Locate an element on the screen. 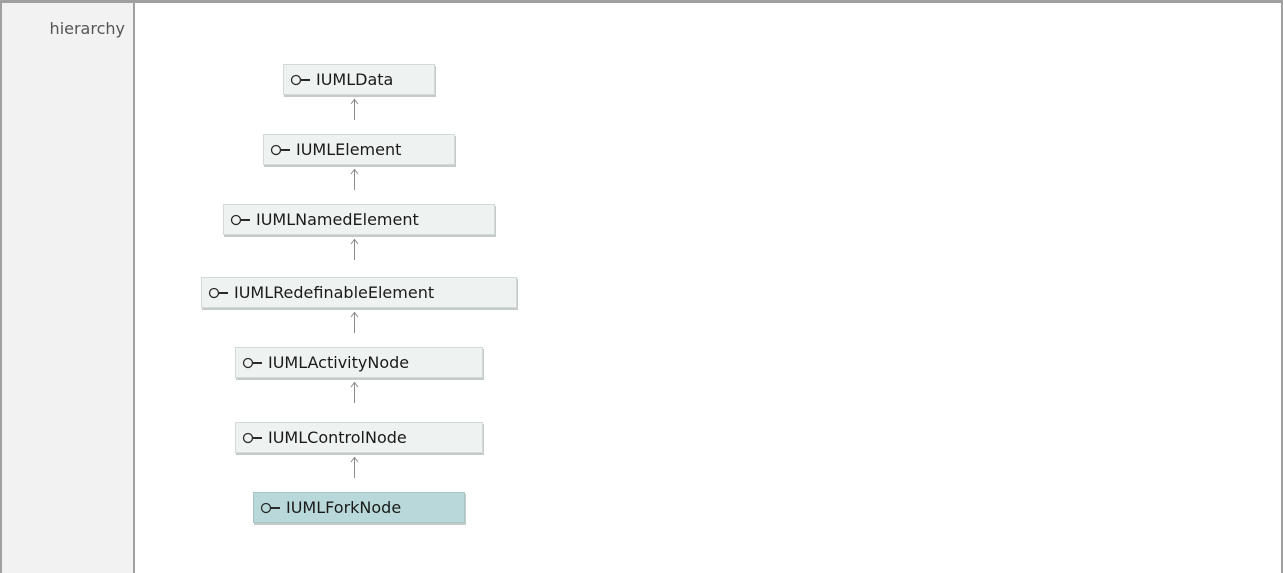  section-label: hierarchy is located at coordinates (87, 28).